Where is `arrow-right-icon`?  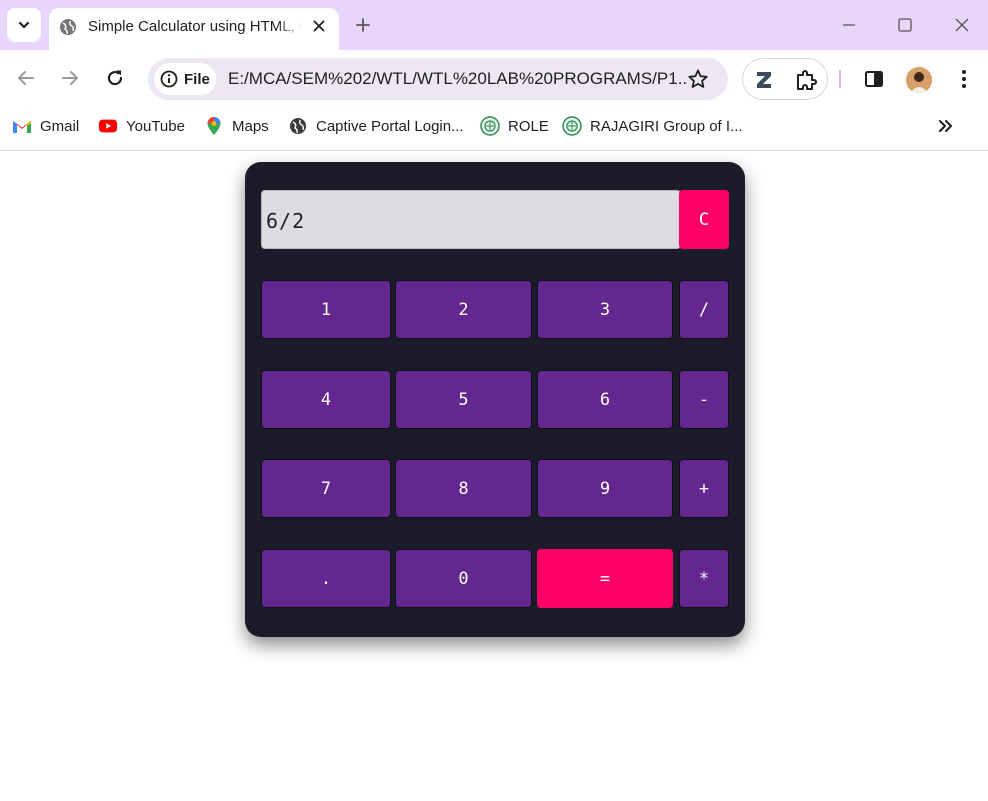 arrow-right-icon is located at coordinates (70, 78).